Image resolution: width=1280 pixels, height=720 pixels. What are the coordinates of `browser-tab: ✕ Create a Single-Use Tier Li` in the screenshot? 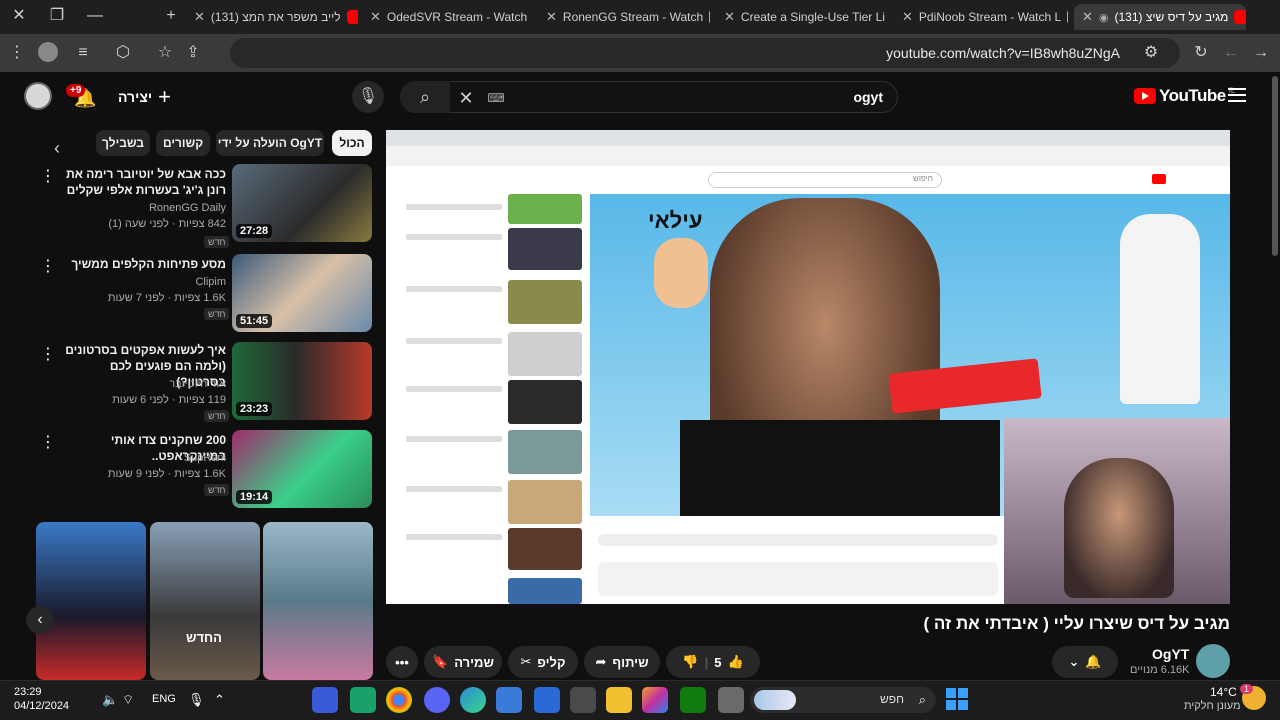 It's located at (803, 17).